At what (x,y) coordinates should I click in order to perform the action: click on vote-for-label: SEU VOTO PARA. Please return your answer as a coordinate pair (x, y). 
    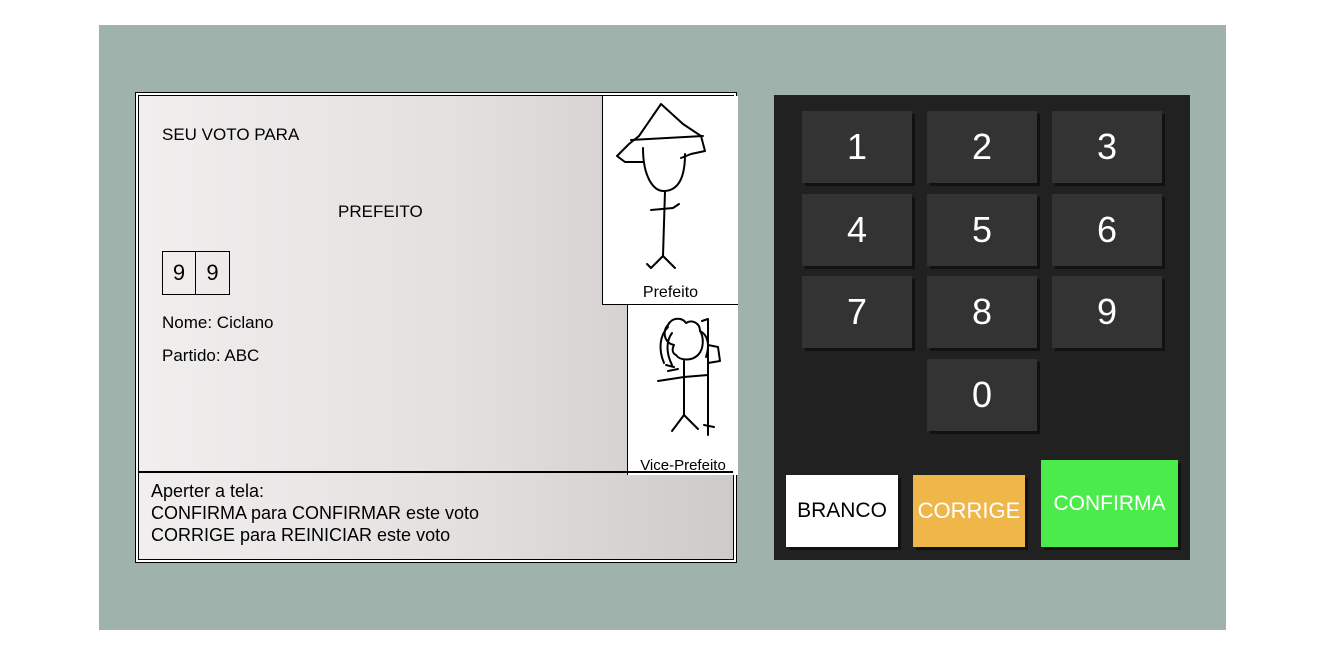
    Looking at the image, I should click on (231, 134).